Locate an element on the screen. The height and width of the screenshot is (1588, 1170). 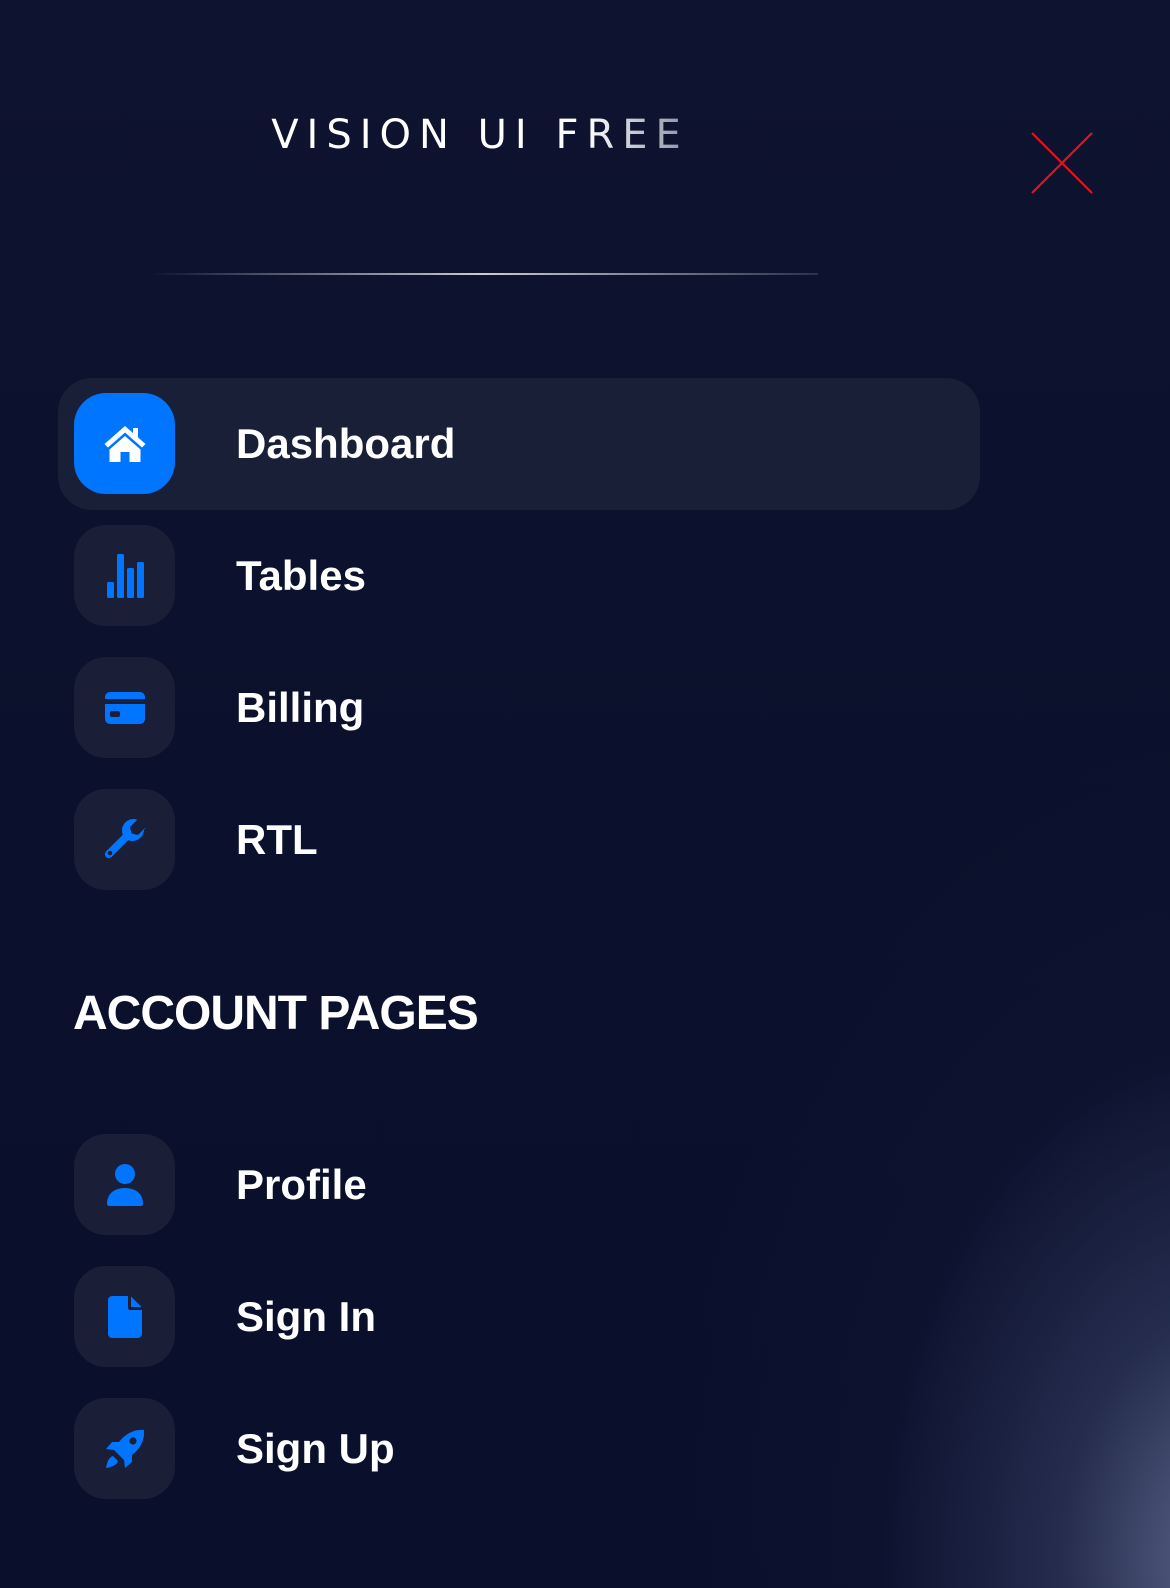
section-title-account-pages: ACCOUNT PAGES is located at coordinates (276, 1013).